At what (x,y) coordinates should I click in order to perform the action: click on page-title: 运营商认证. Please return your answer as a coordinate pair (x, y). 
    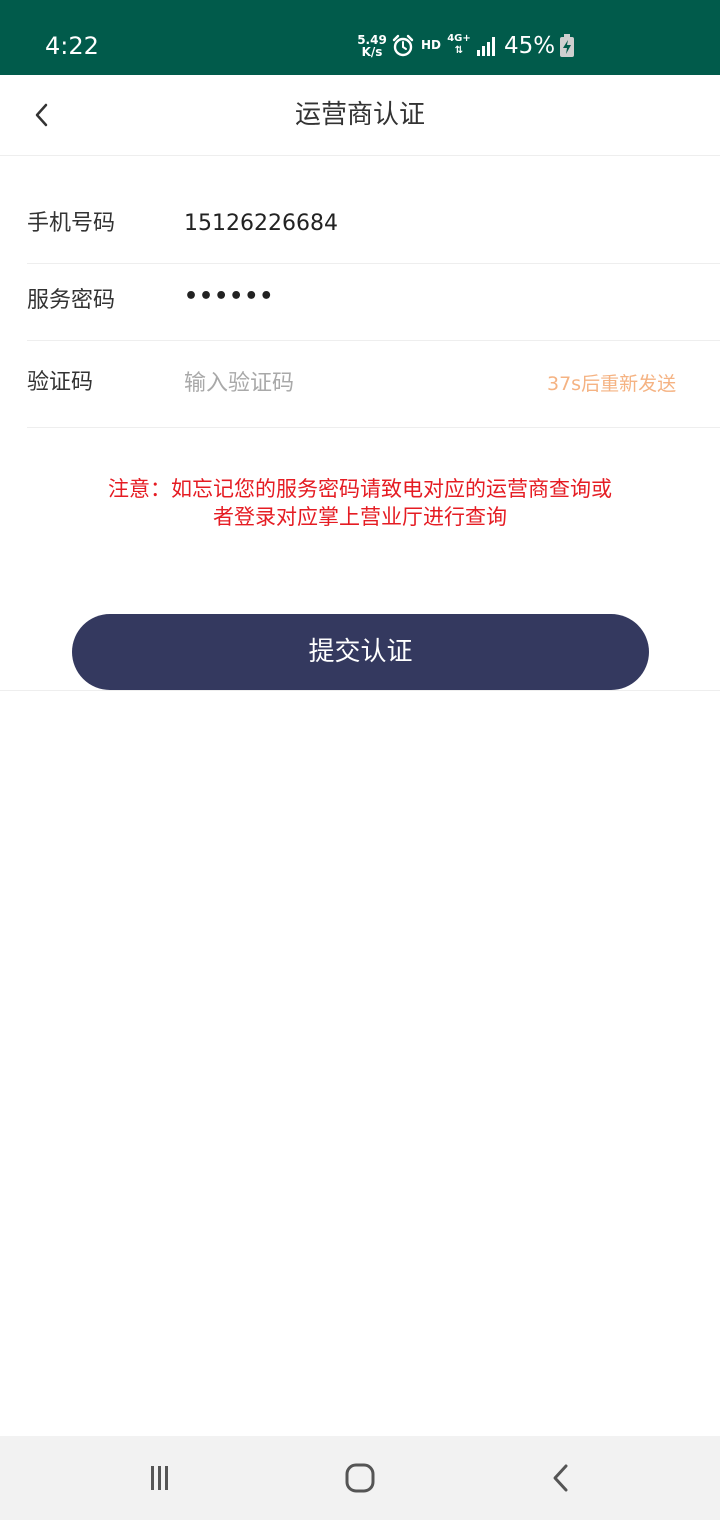
    Looking at the image, I should click on (359, 115).